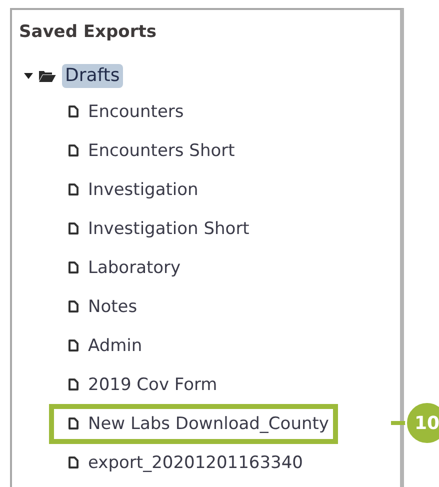 The height and width of the screenshot is (487, 439). I want to click on tree-item: Encounters Short, so click(151, 150).